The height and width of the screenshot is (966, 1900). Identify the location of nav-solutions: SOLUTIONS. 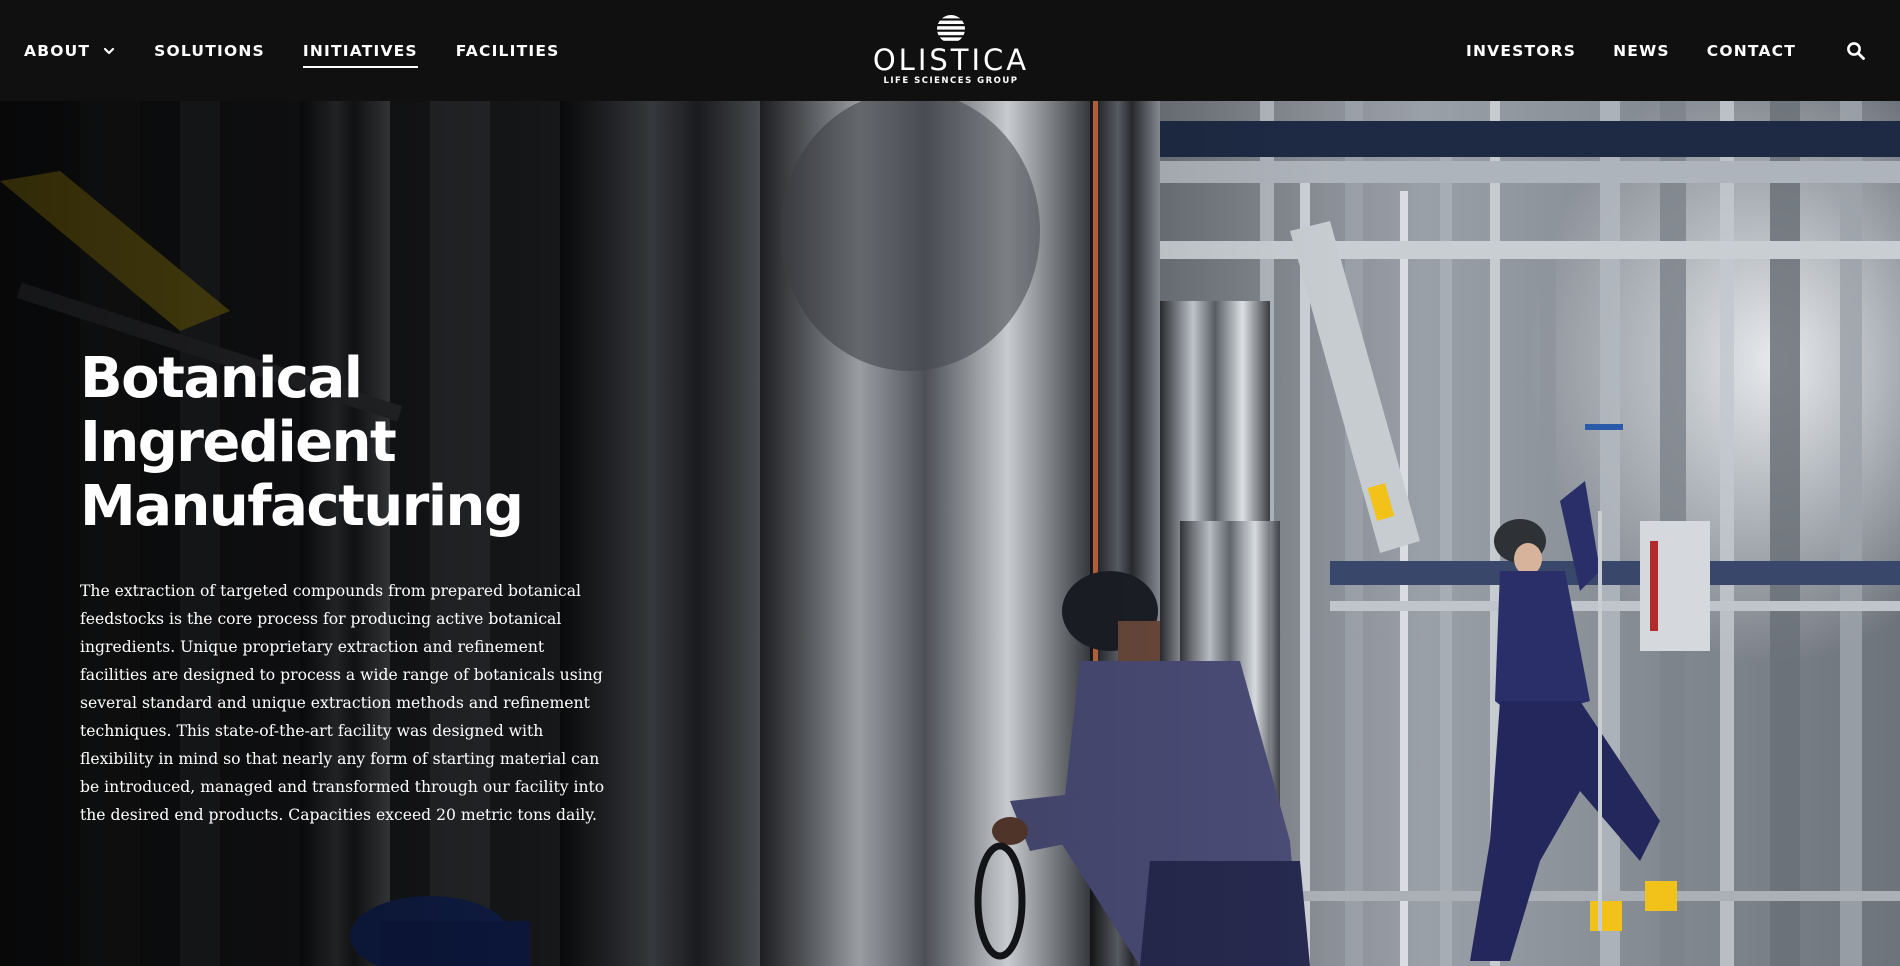
(209, 50).